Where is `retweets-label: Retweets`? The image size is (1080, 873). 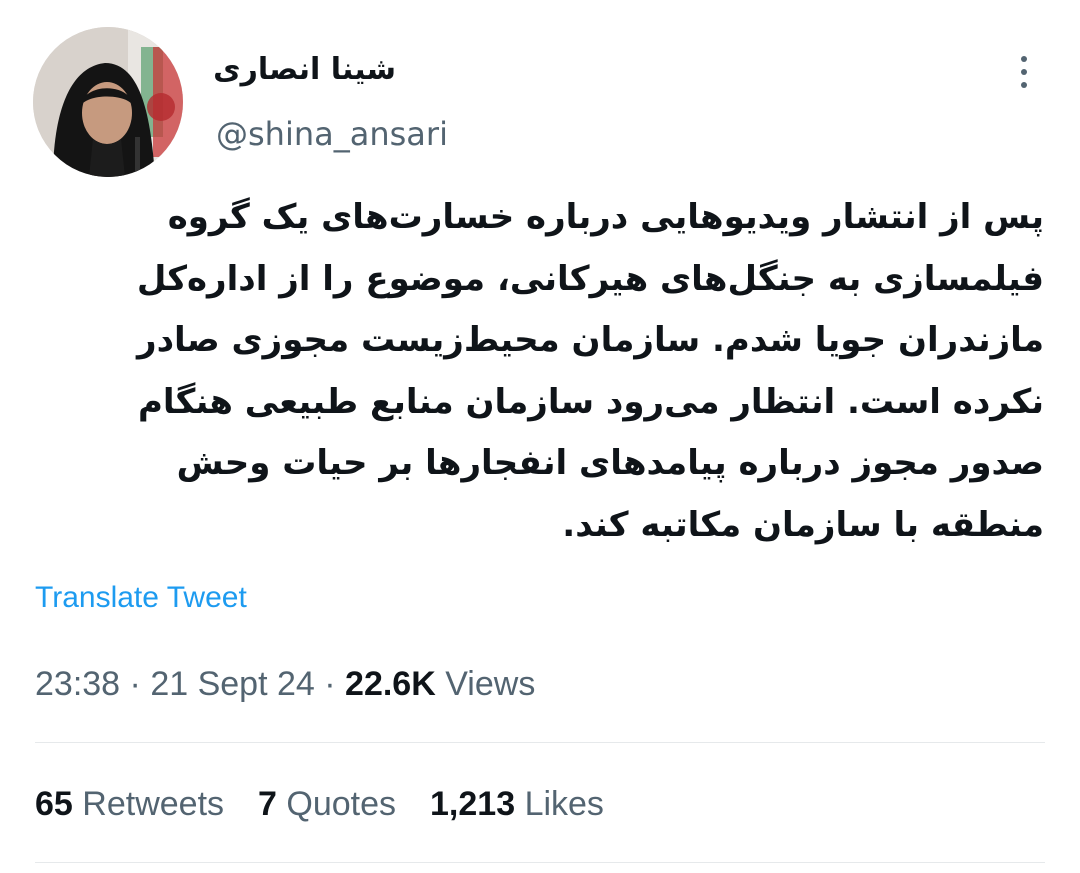
retweets-label: Retweets is located at coordinates (153, 804).